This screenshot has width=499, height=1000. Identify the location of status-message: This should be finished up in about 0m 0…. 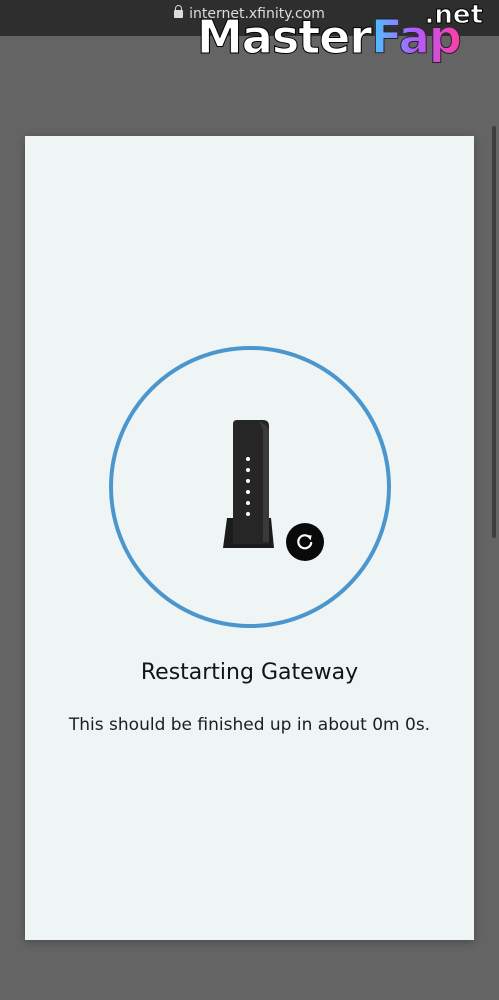
(249, 725).